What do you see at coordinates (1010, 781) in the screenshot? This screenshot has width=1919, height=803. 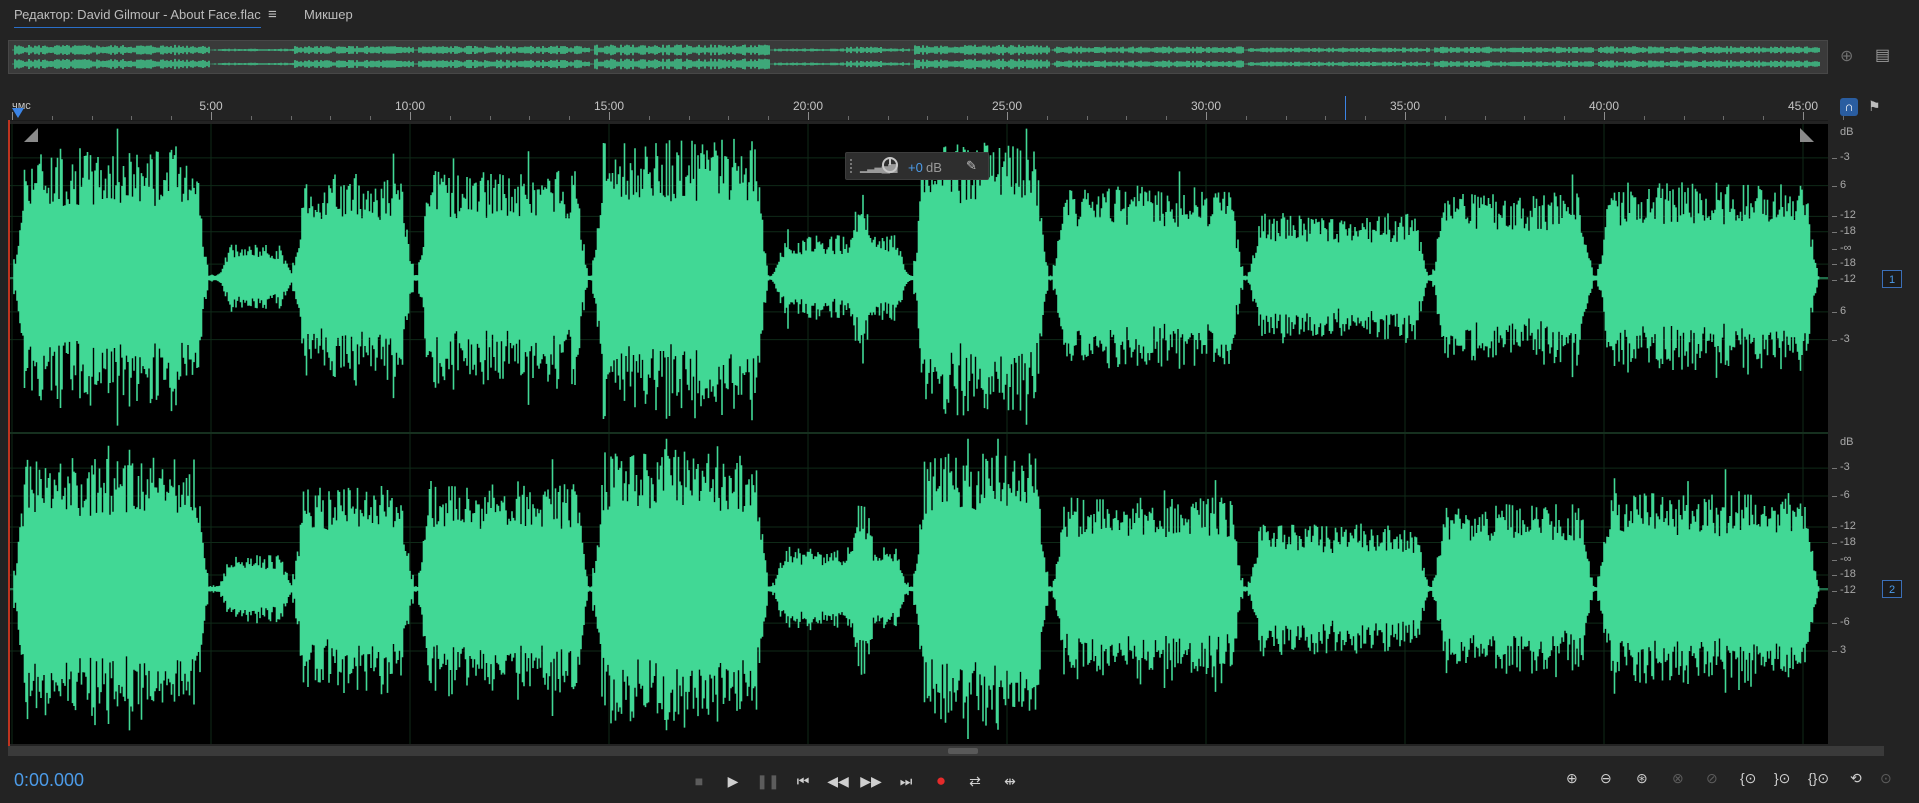 I see `skip-selection-icon: ⇹` at bounding box center [1010, 781].